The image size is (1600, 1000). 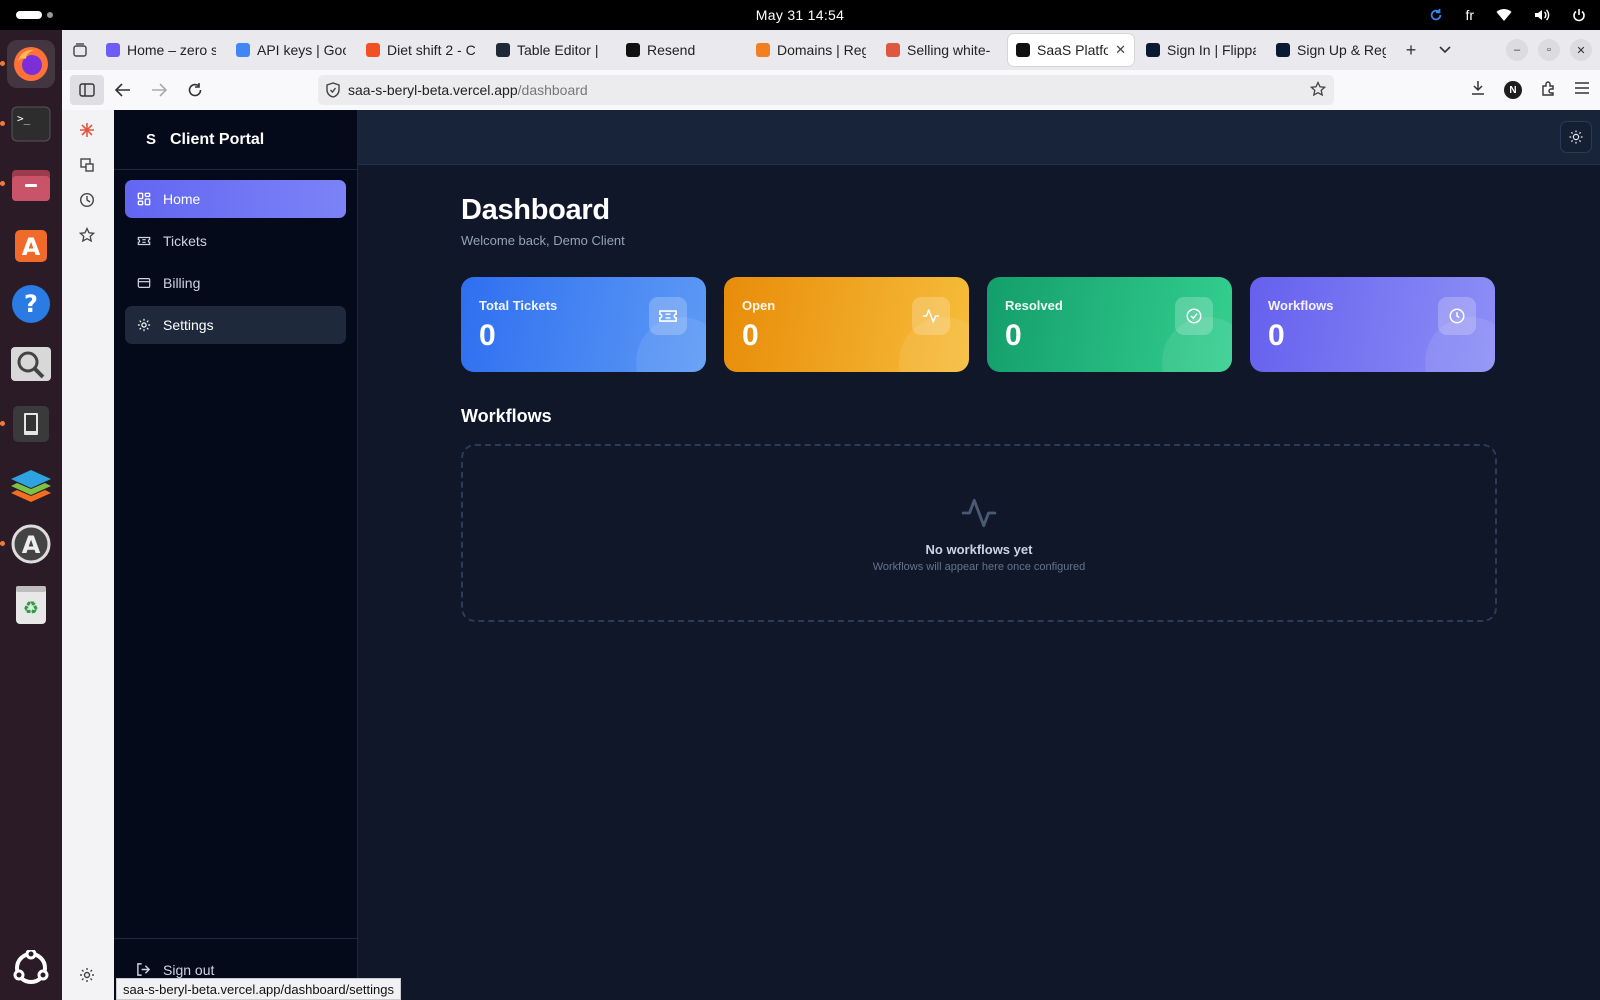 What do you see at coordinates (1478, 90) in the screenshot?
I see `download-icon` at bounding box center [1478, 90].